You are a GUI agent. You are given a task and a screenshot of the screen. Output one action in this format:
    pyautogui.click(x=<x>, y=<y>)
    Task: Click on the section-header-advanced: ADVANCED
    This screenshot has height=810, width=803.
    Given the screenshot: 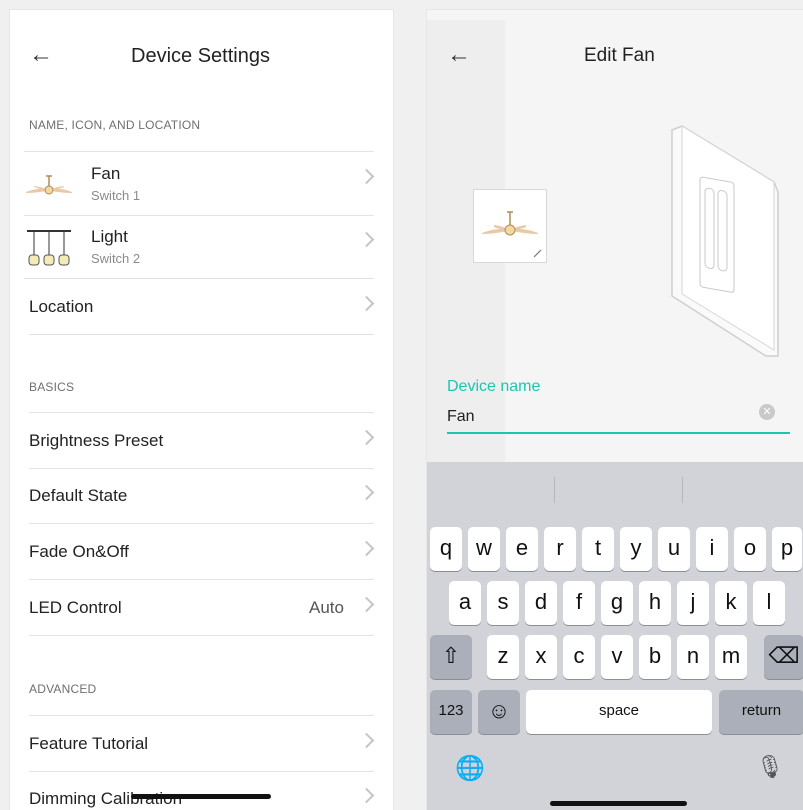 What is the action you would take?
    pyautogui.click(x=63, y=689)
    